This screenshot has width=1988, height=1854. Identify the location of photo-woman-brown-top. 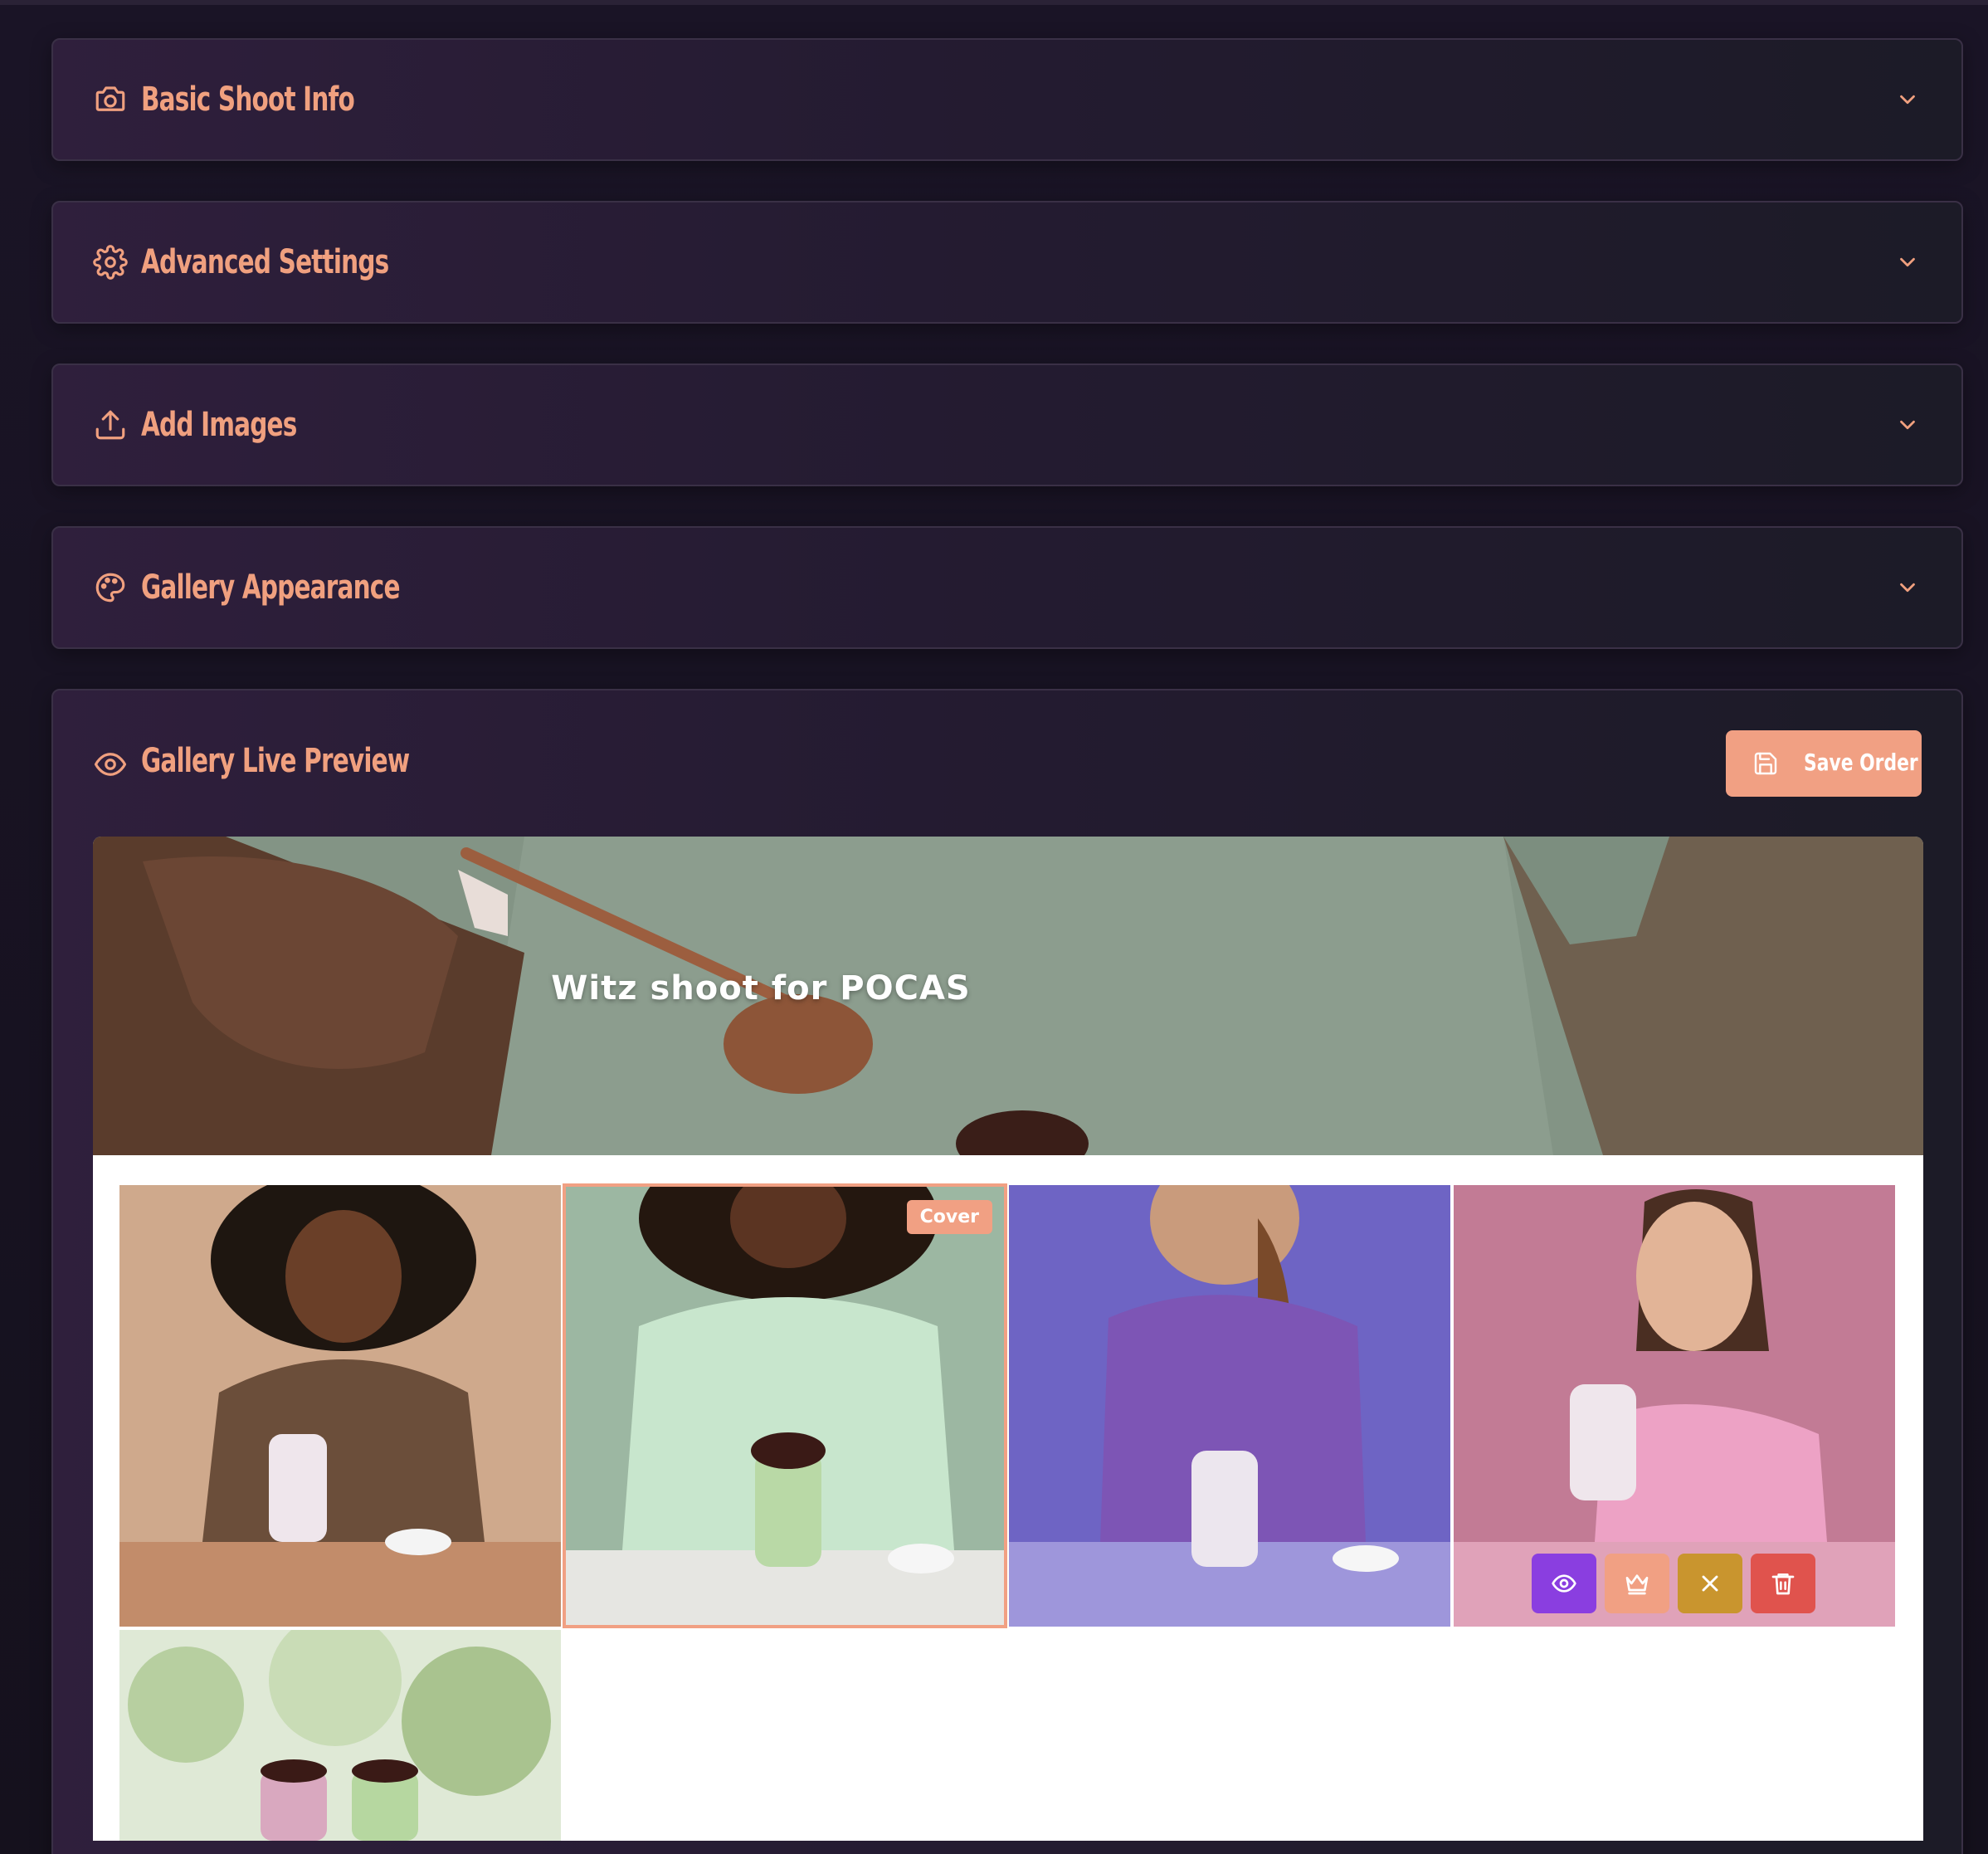
(340, 1406).